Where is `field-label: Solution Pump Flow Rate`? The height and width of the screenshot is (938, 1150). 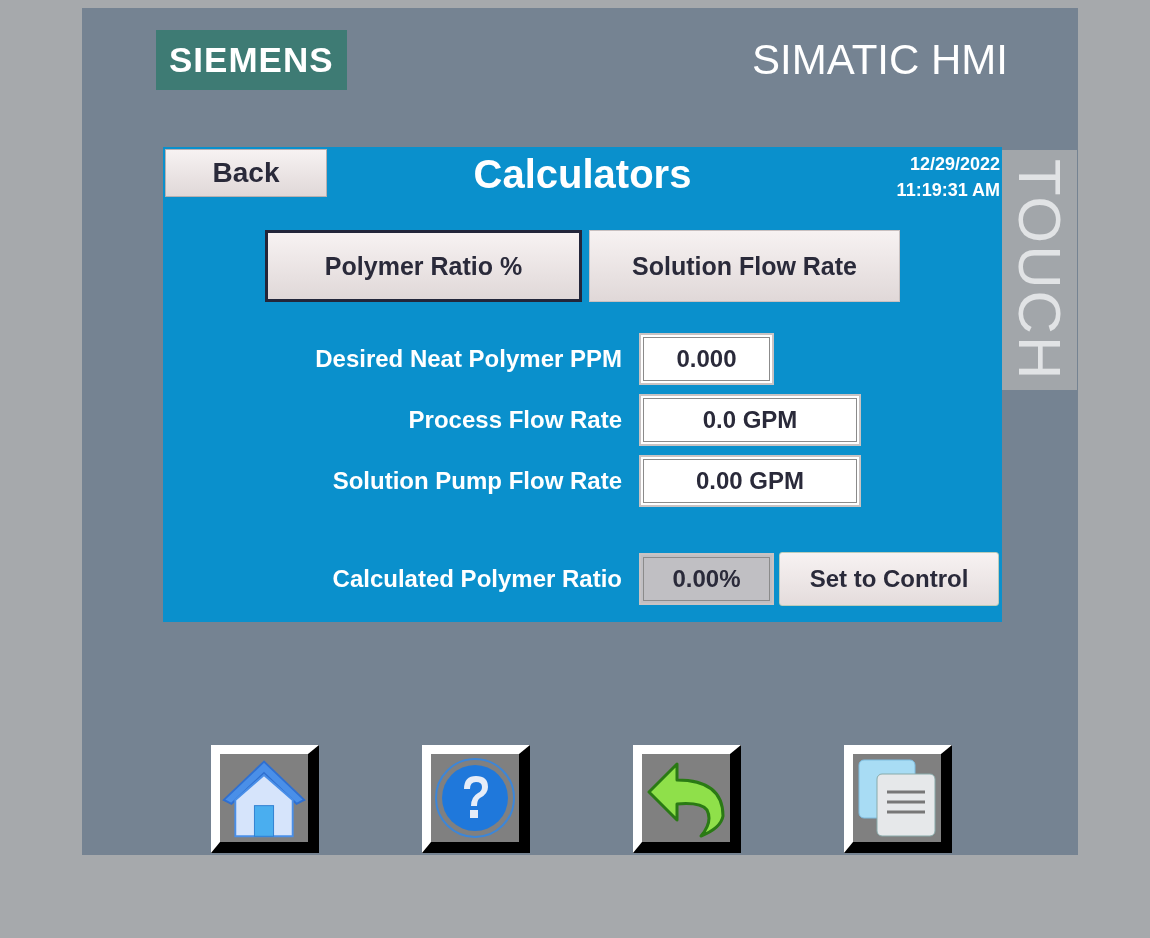 field-label: Solution Pump Flow Rate is located at coordinates (477, 481).